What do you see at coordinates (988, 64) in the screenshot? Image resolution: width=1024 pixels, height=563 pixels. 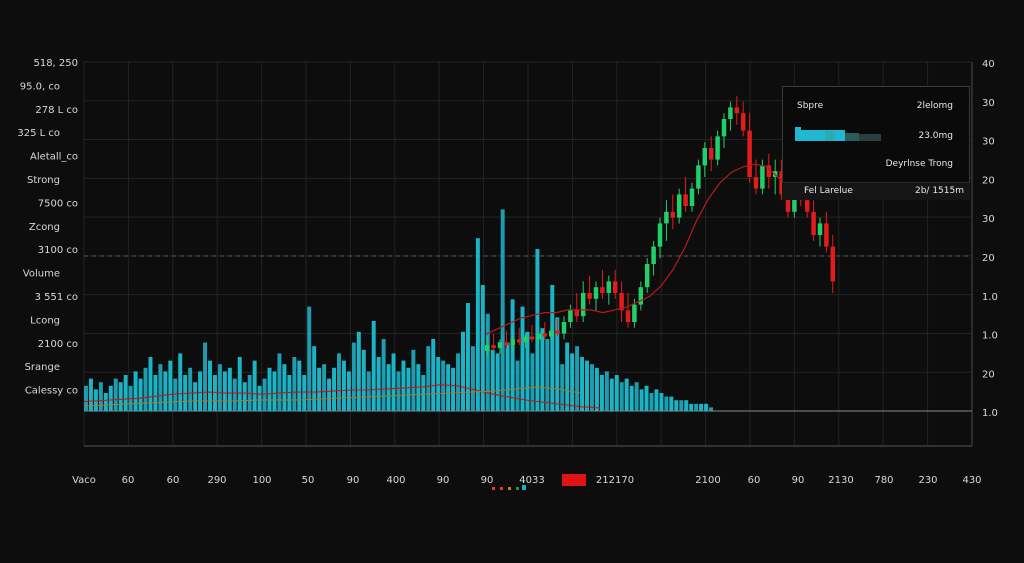 I see `right-axis-label: 40` at bounding box center [988, 64].